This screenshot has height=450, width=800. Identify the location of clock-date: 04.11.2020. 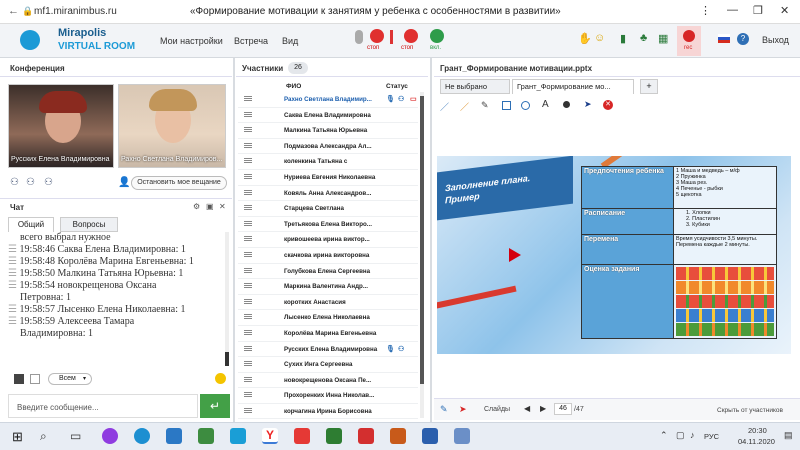
(756, 441).